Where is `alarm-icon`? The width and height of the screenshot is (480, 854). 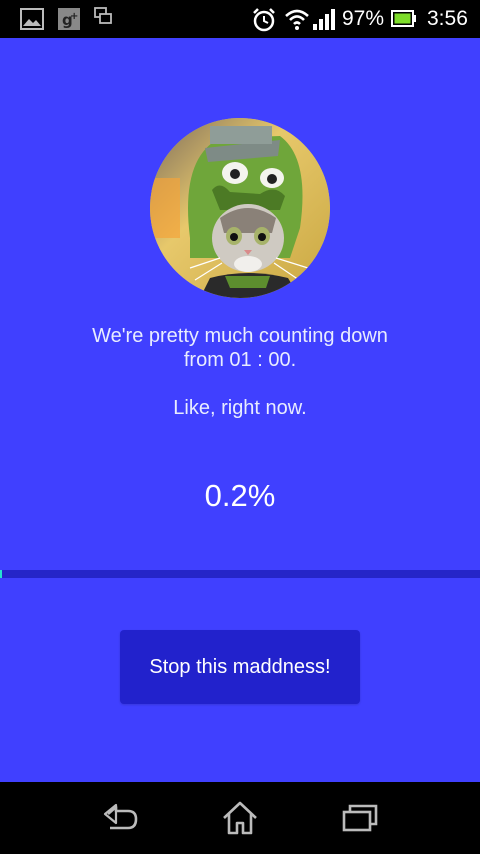 alarm-icon is located at coordinates (264, 20).